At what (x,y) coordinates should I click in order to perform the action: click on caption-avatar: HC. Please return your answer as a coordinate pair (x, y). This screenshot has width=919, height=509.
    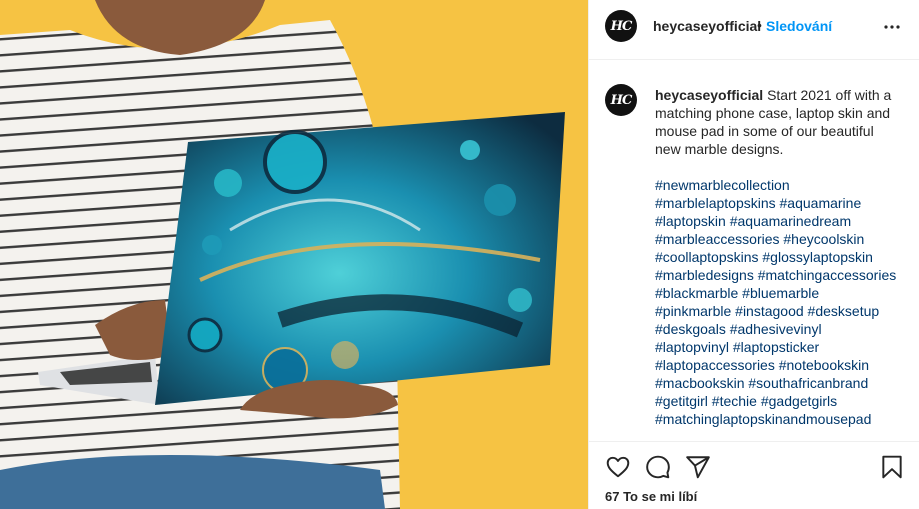
    Looking at the image, I should click on (621, 100).